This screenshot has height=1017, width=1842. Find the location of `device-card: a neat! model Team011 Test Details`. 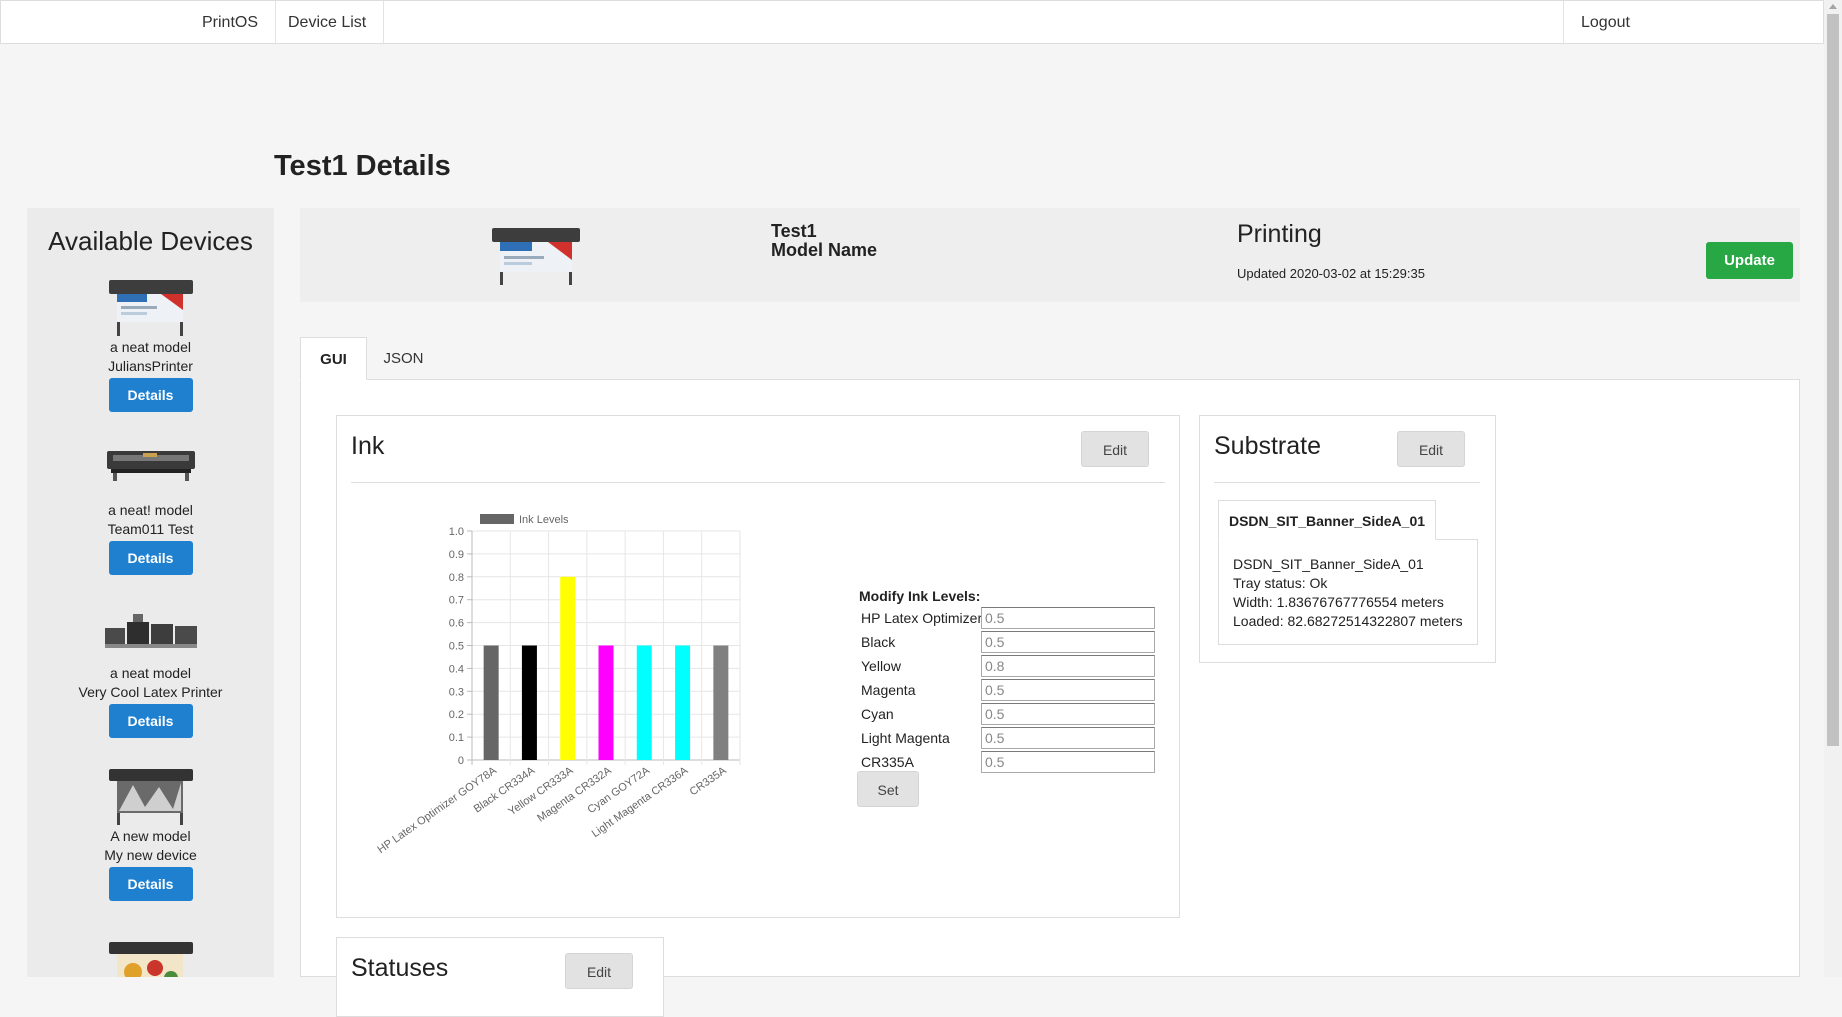

device-card: a neat! model Team011 Test Details is located at coordinates (150, 508).